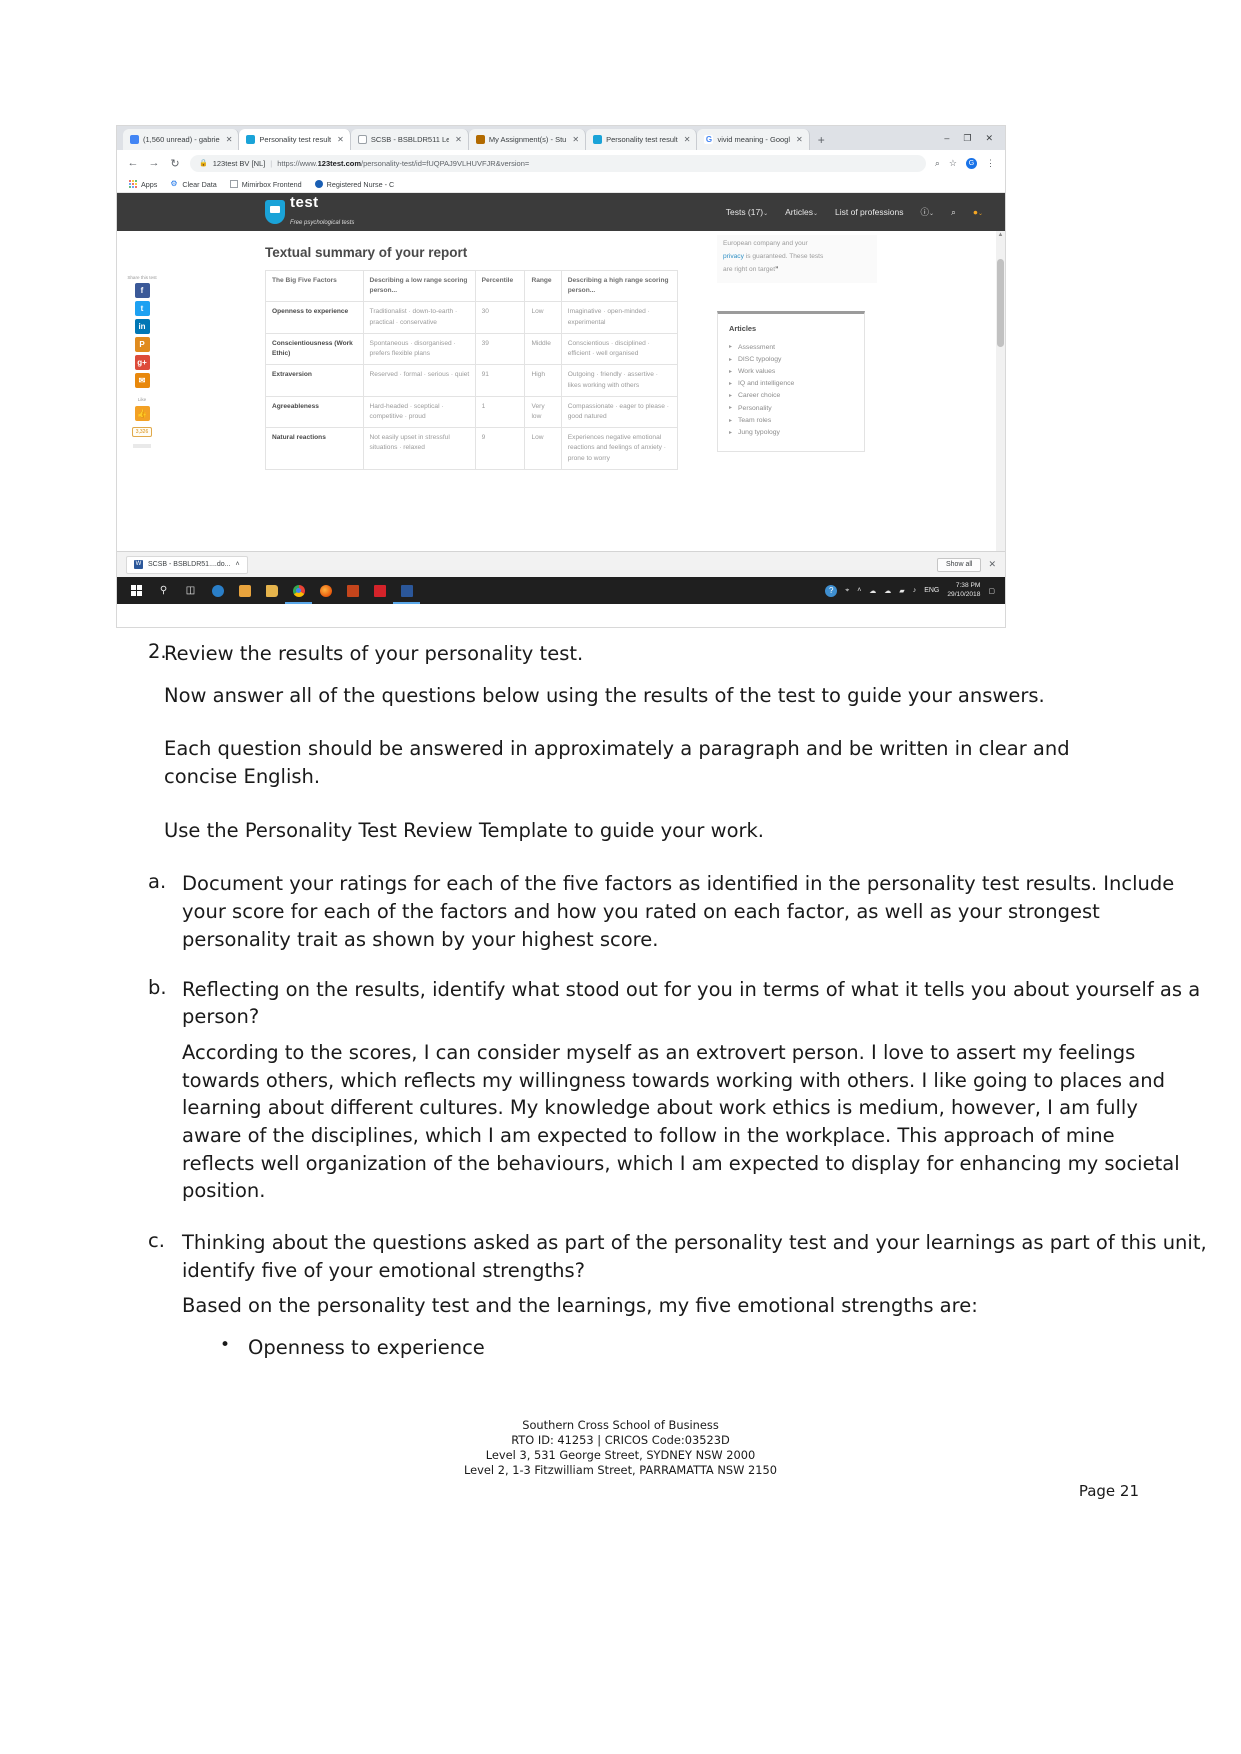 The height and width of the screenshot is (1754, 1241). Describe the element at coordinates (831, 590) in the screenshot. I see `help-icon: ?` at that location.